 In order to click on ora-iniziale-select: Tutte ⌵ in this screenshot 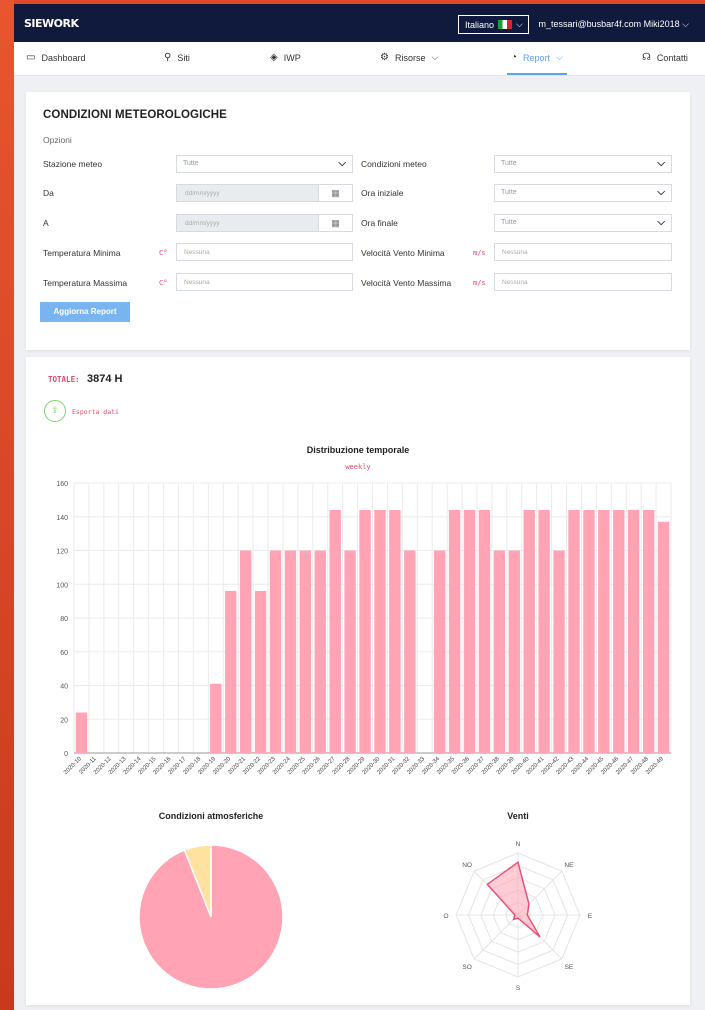, I will do `click(583, 193)`.